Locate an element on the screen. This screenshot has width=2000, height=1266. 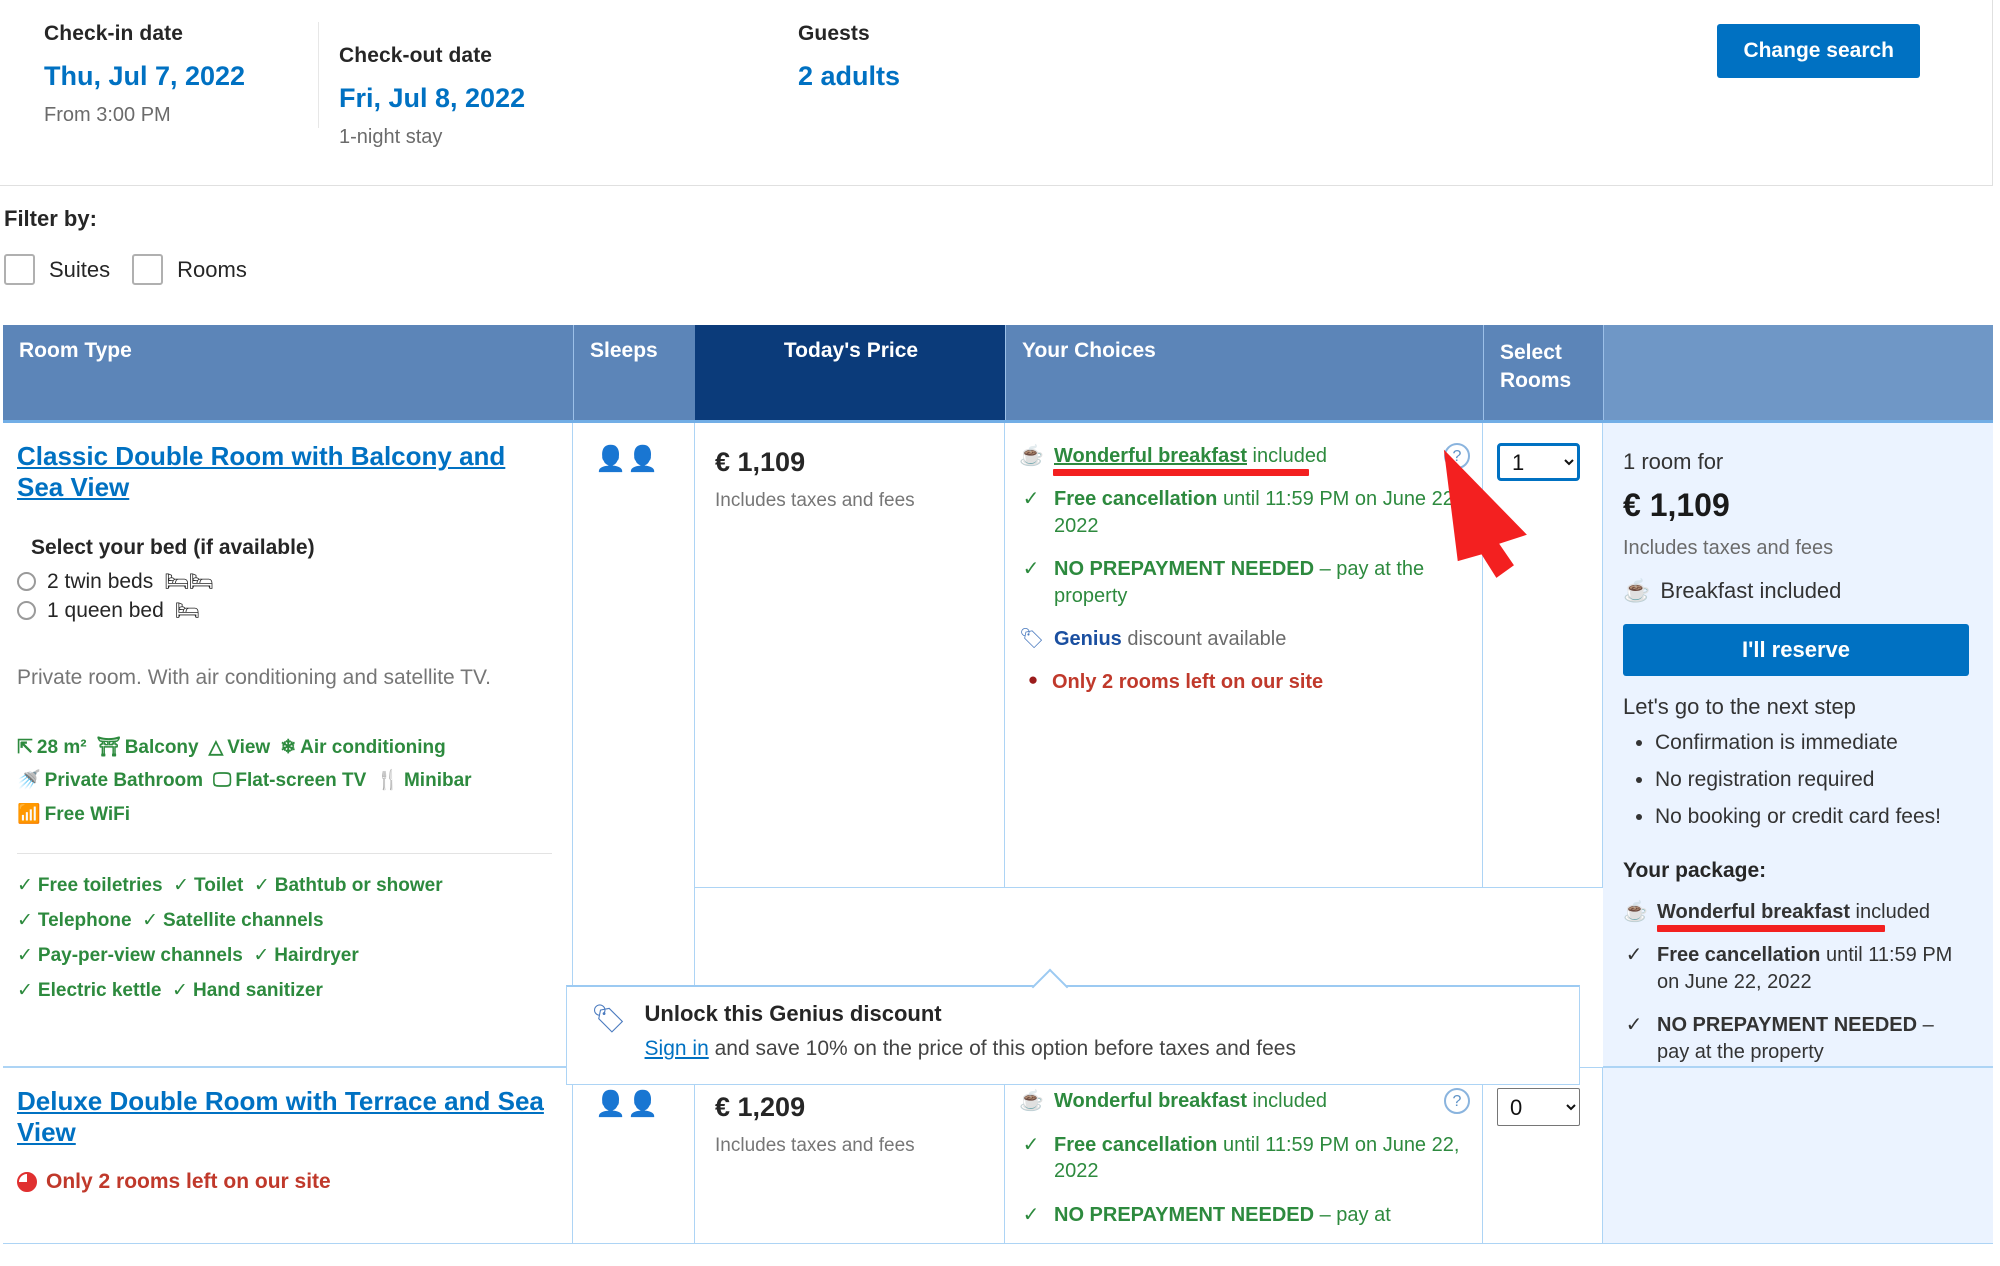
reserve-price-note: Includes taxes and fees is located at coordinates (1728, 548).